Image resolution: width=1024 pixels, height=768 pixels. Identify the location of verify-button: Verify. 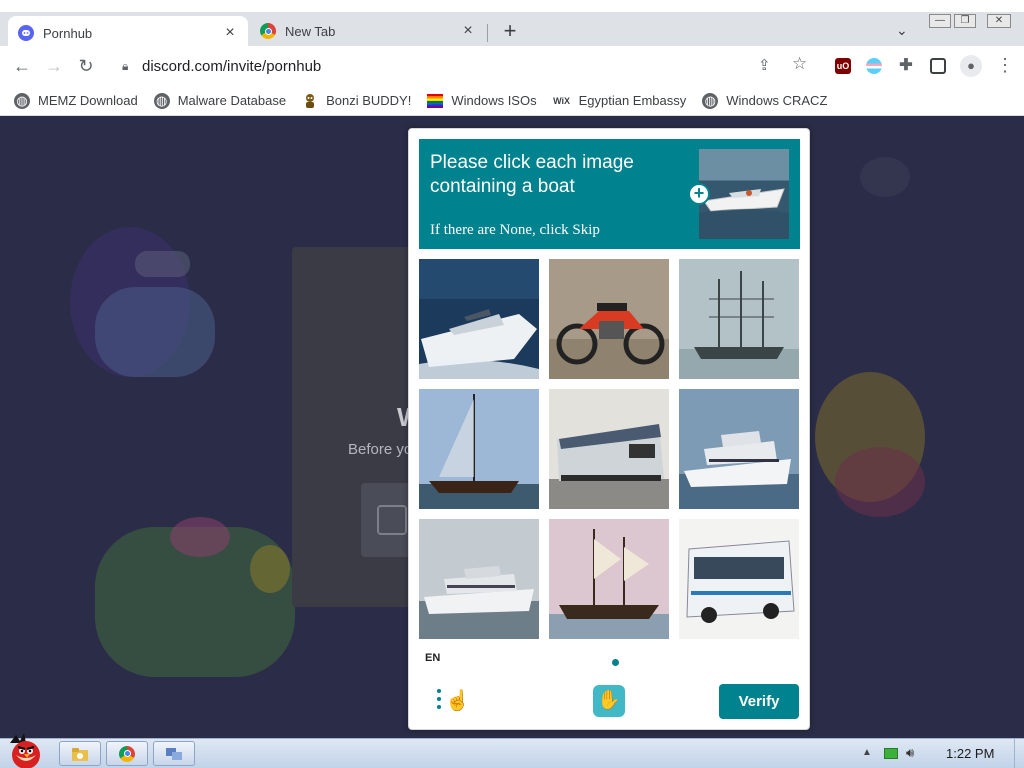
(759, 701).